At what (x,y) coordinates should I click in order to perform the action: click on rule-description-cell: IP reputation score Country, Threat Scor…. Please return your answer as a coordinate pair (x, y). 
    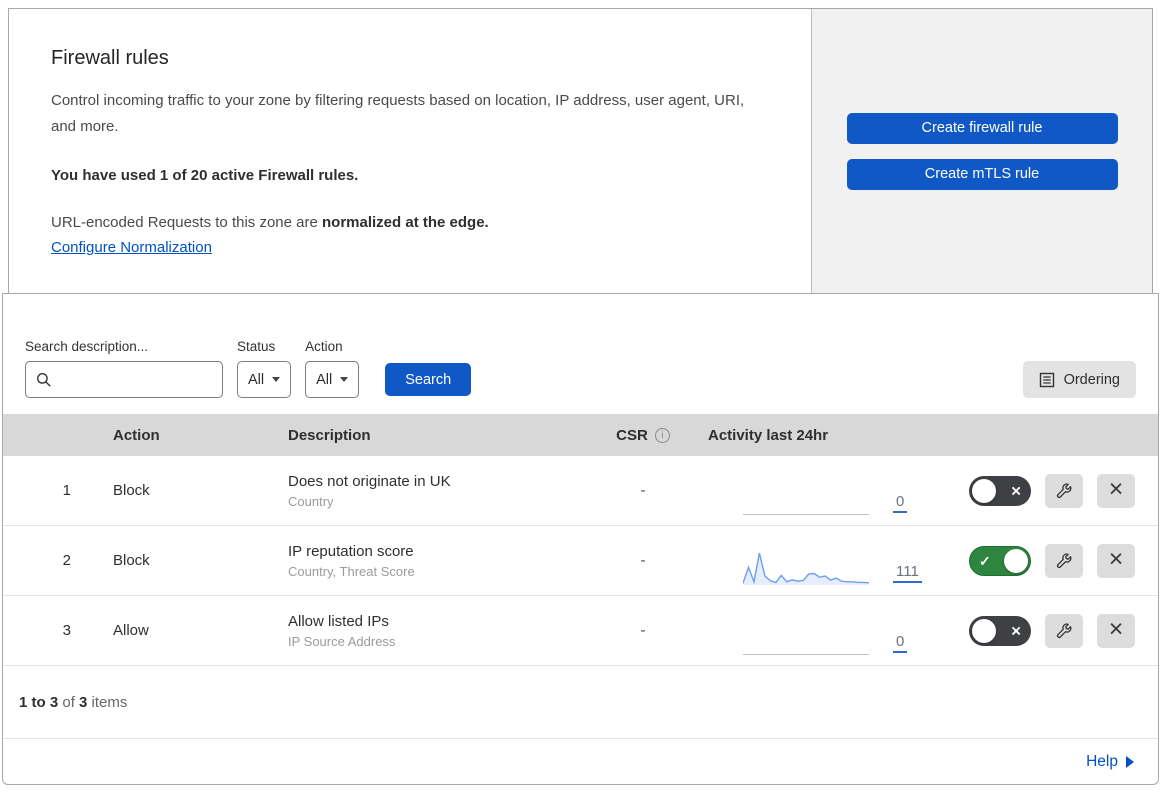
    Looking at the image, I should click on (428, 561).